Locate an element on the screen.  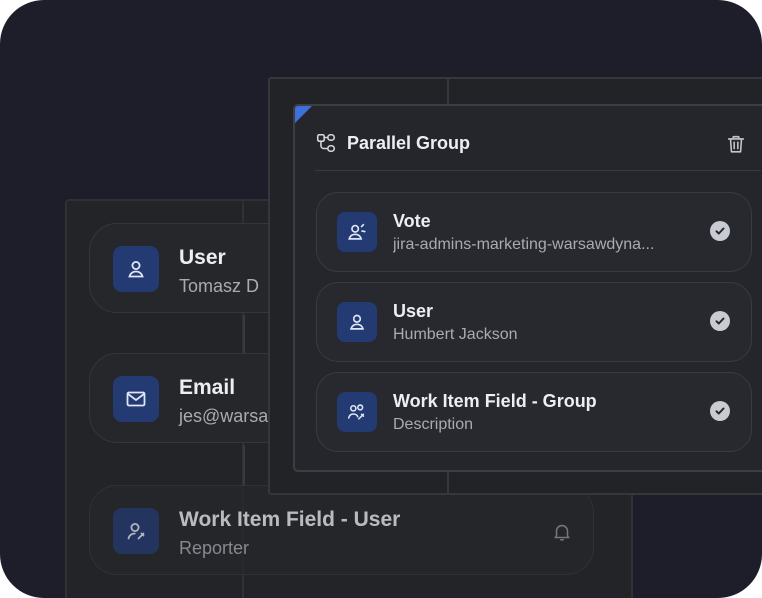
parallel-group-header: Parallel Group is located at coordinates (392, 143).